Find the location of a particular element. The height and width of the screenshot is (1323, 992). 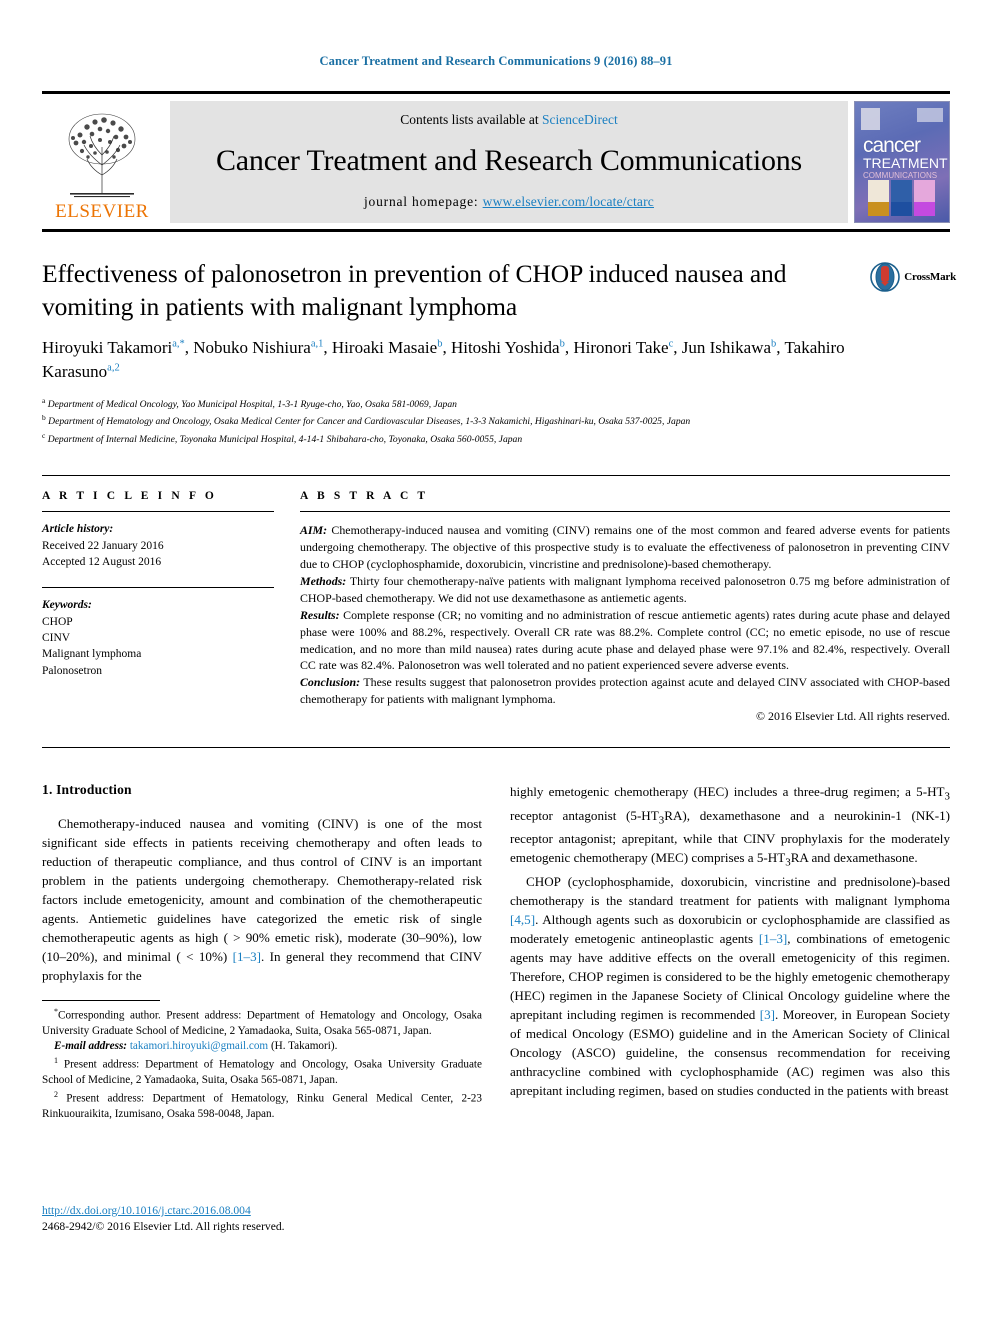

abstract-section-label: Results: is located at coordinates (320, 614).